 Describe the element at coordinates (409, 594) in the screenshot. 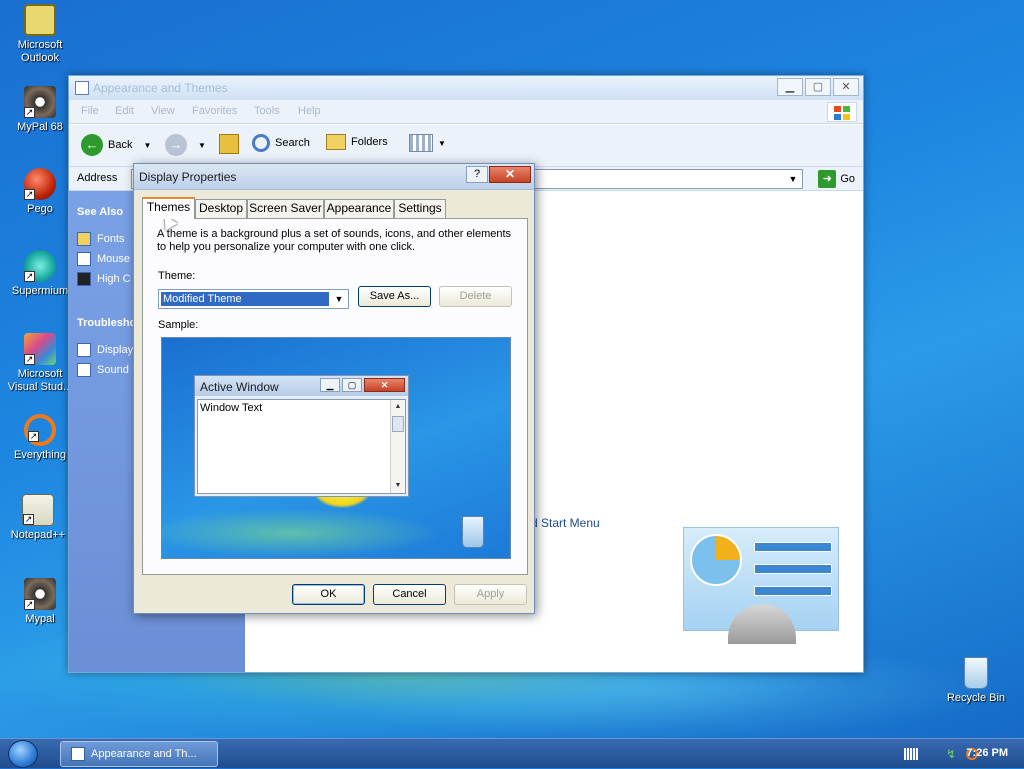

I see `cancel-button: Cancel` at that location.